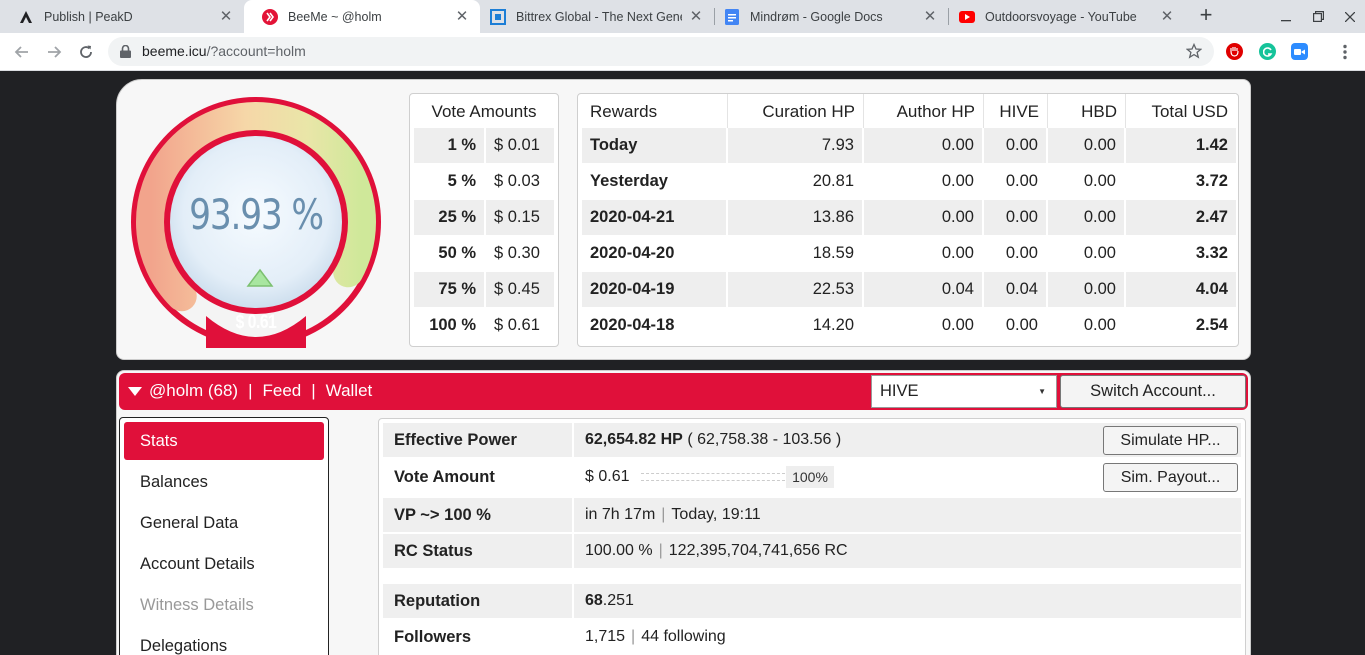 The height and width of the screenshot is (655, 1365). What do you see at coordinates (1344, 51) in the screenshot?
I see `menu-dots-icon` at bounding box center [1344, 51].